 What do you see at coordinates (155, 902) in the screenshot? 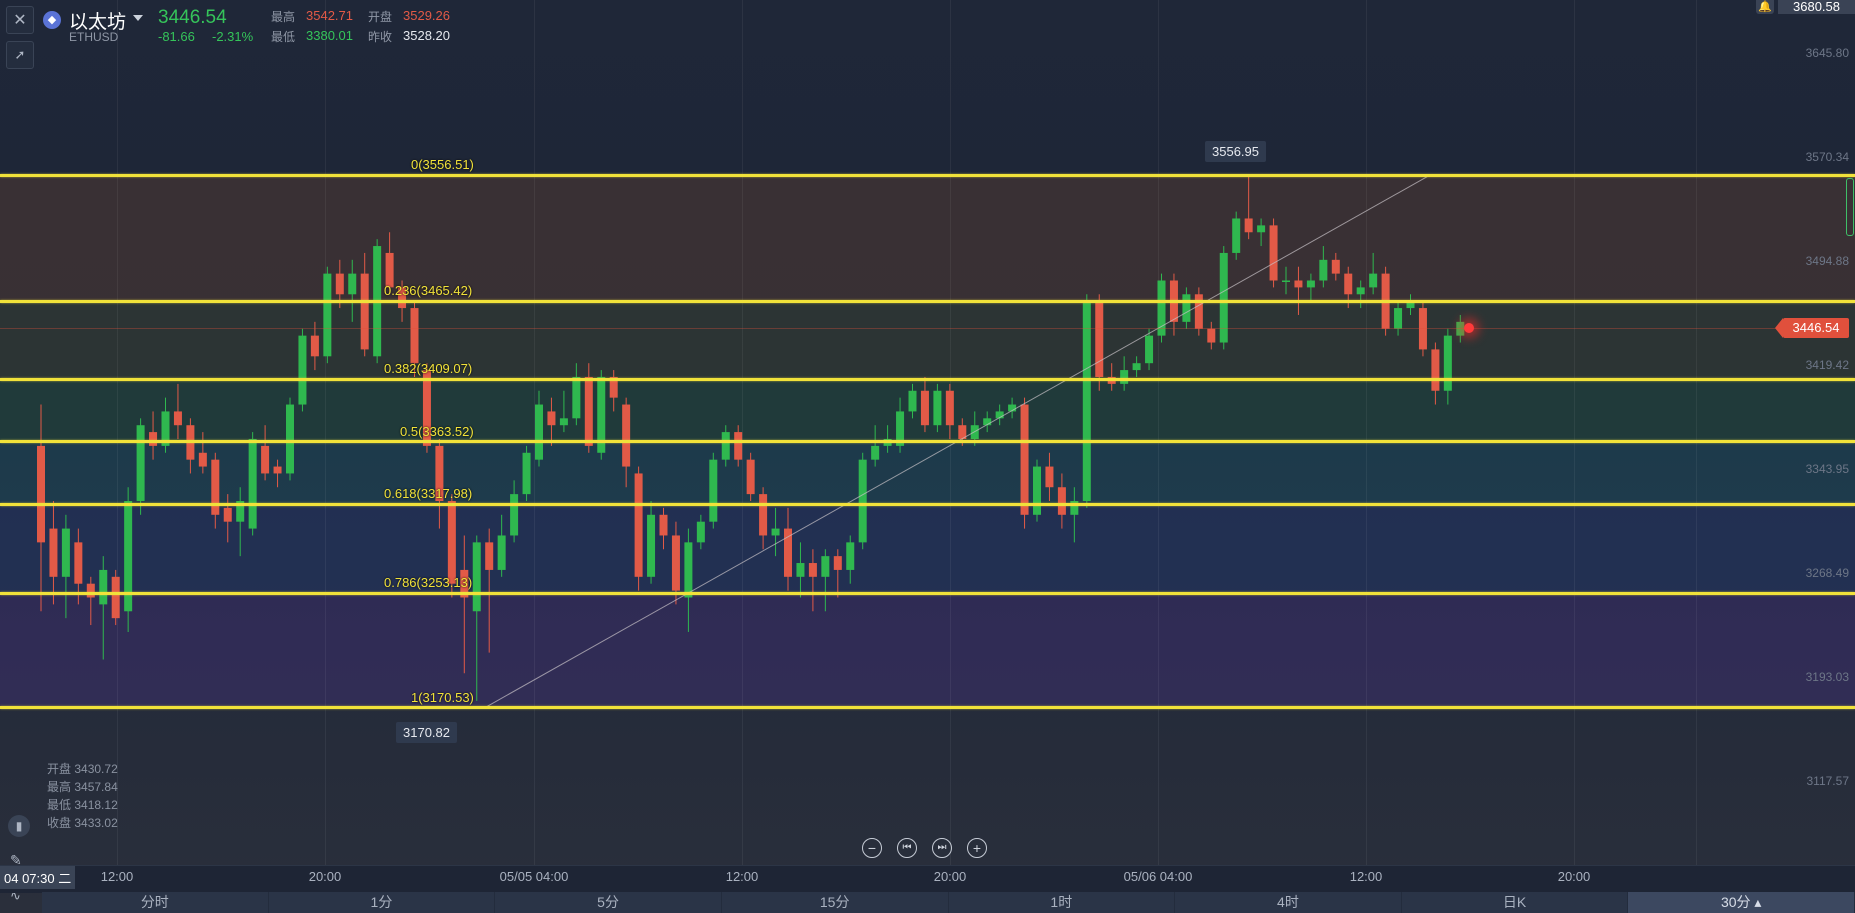
I see `tab-timeshare: 分时` at bounding box center [155, 902].